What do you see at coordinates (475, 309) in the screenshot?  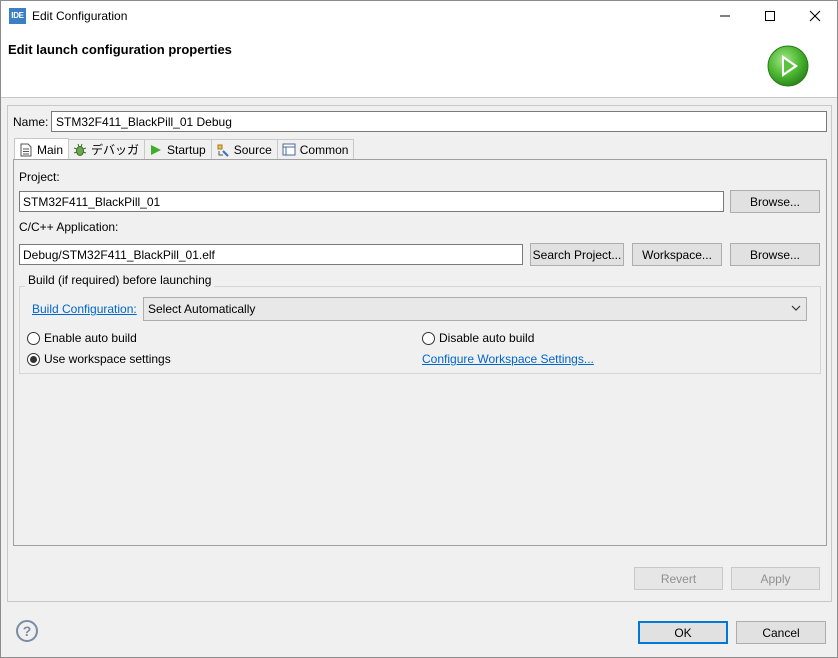 I see `build-configuration-select: Select Automatically` at bounding box center [475, 309].